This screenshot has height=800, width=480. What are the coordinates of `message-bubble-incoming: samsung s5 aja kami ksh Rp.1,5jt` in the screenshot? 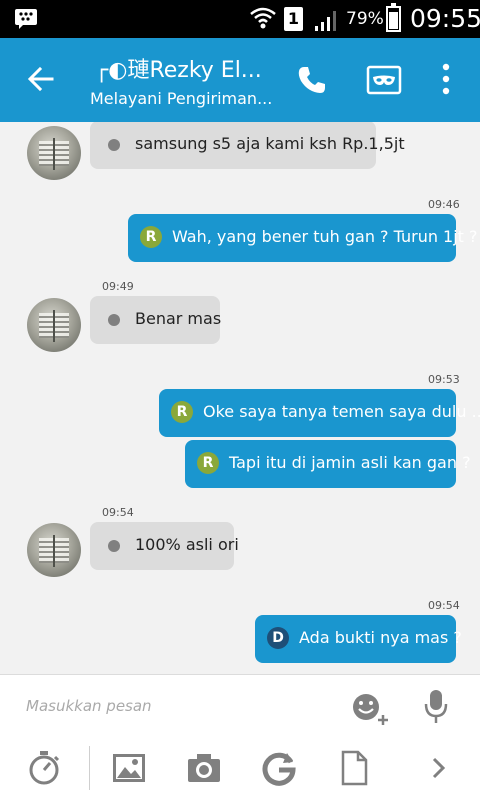 It's located at (247, 145).